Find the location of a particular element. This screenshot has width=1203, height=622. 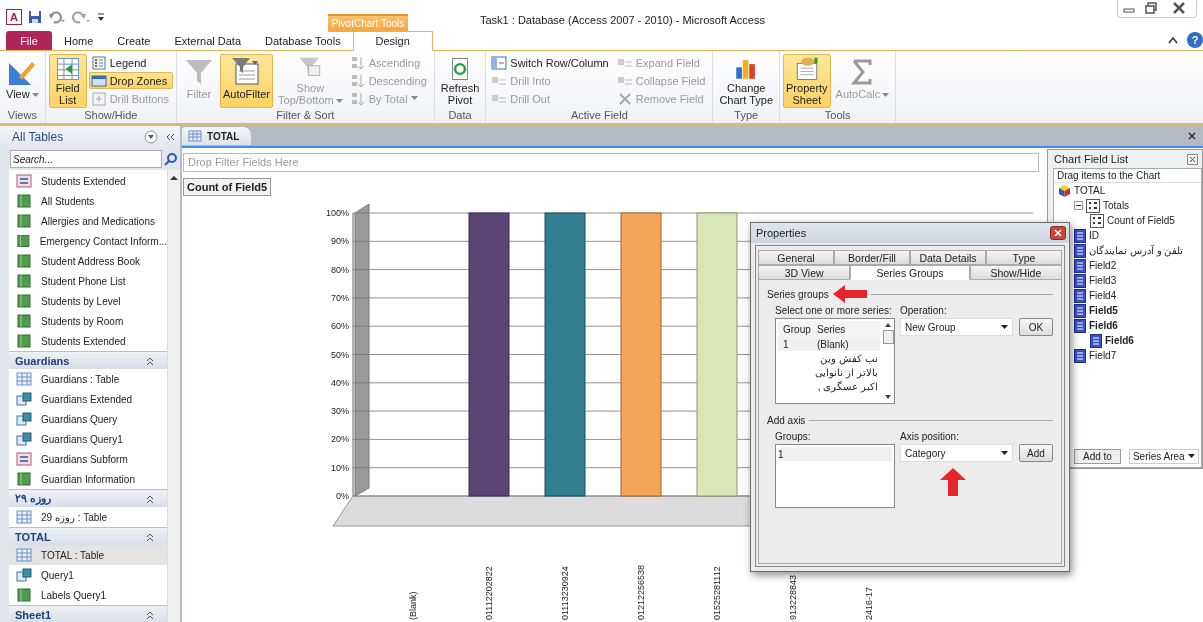

ribbon-tab: File is located at coordinates (29, 40).